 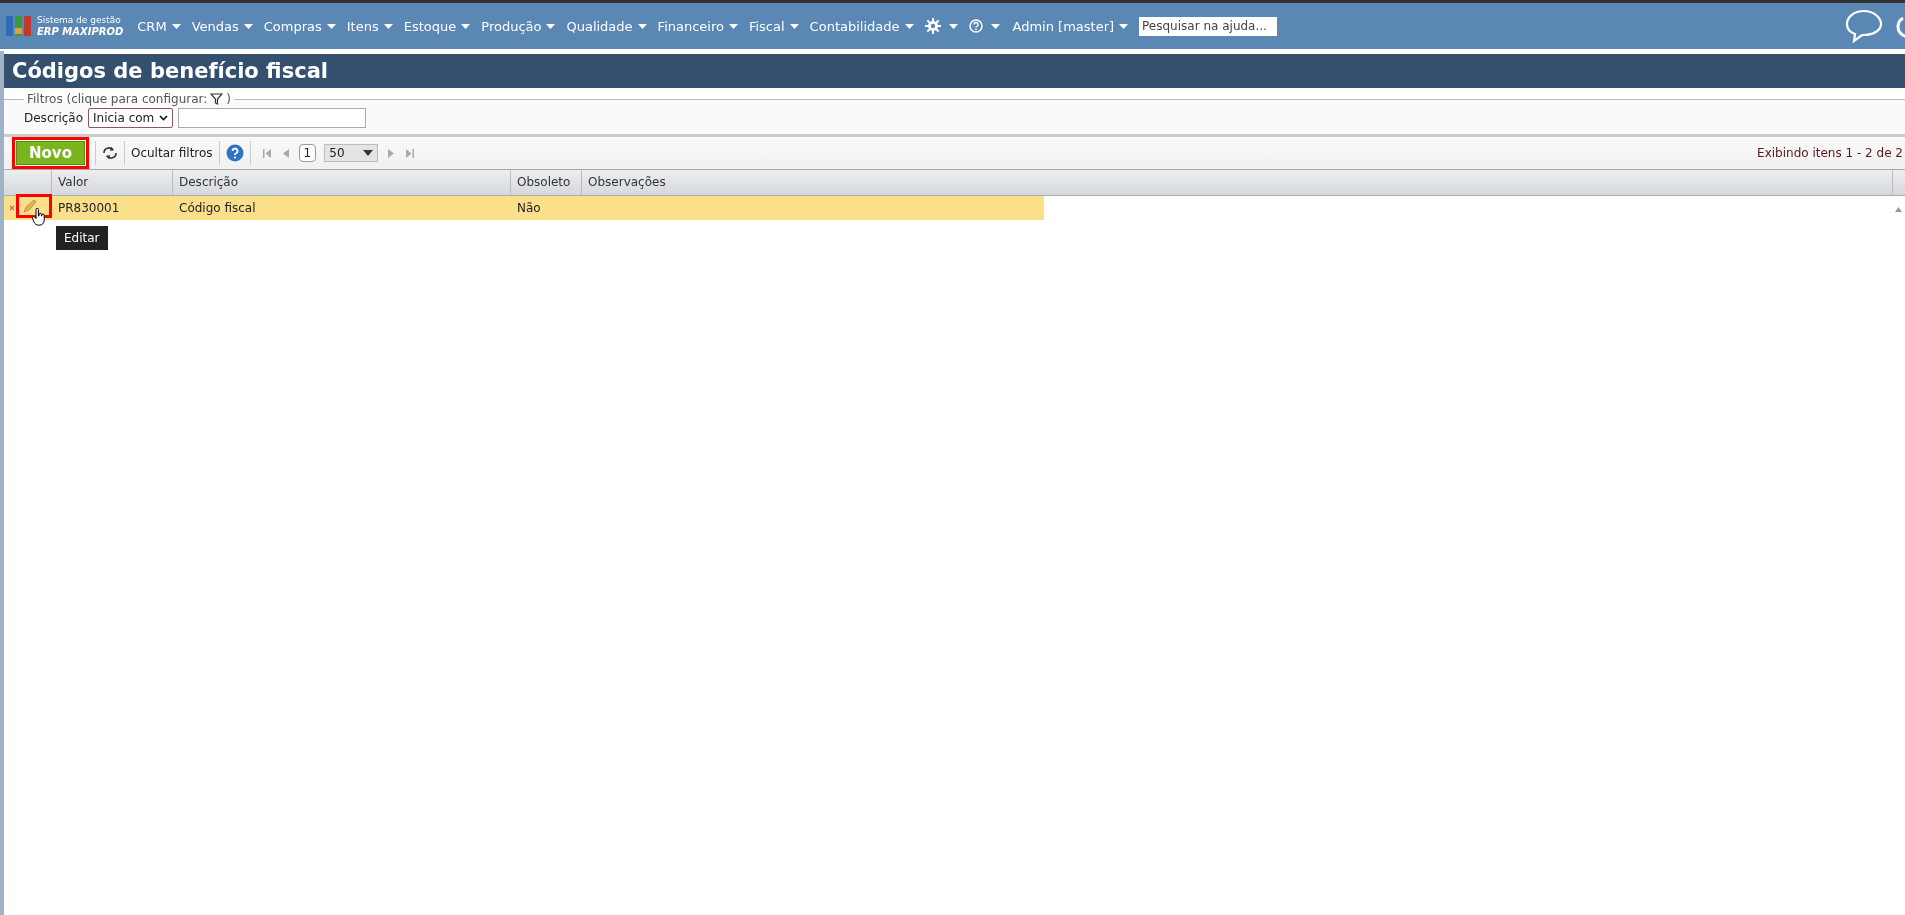 I want to click on first-page-icon, so click(x=266, y=153).